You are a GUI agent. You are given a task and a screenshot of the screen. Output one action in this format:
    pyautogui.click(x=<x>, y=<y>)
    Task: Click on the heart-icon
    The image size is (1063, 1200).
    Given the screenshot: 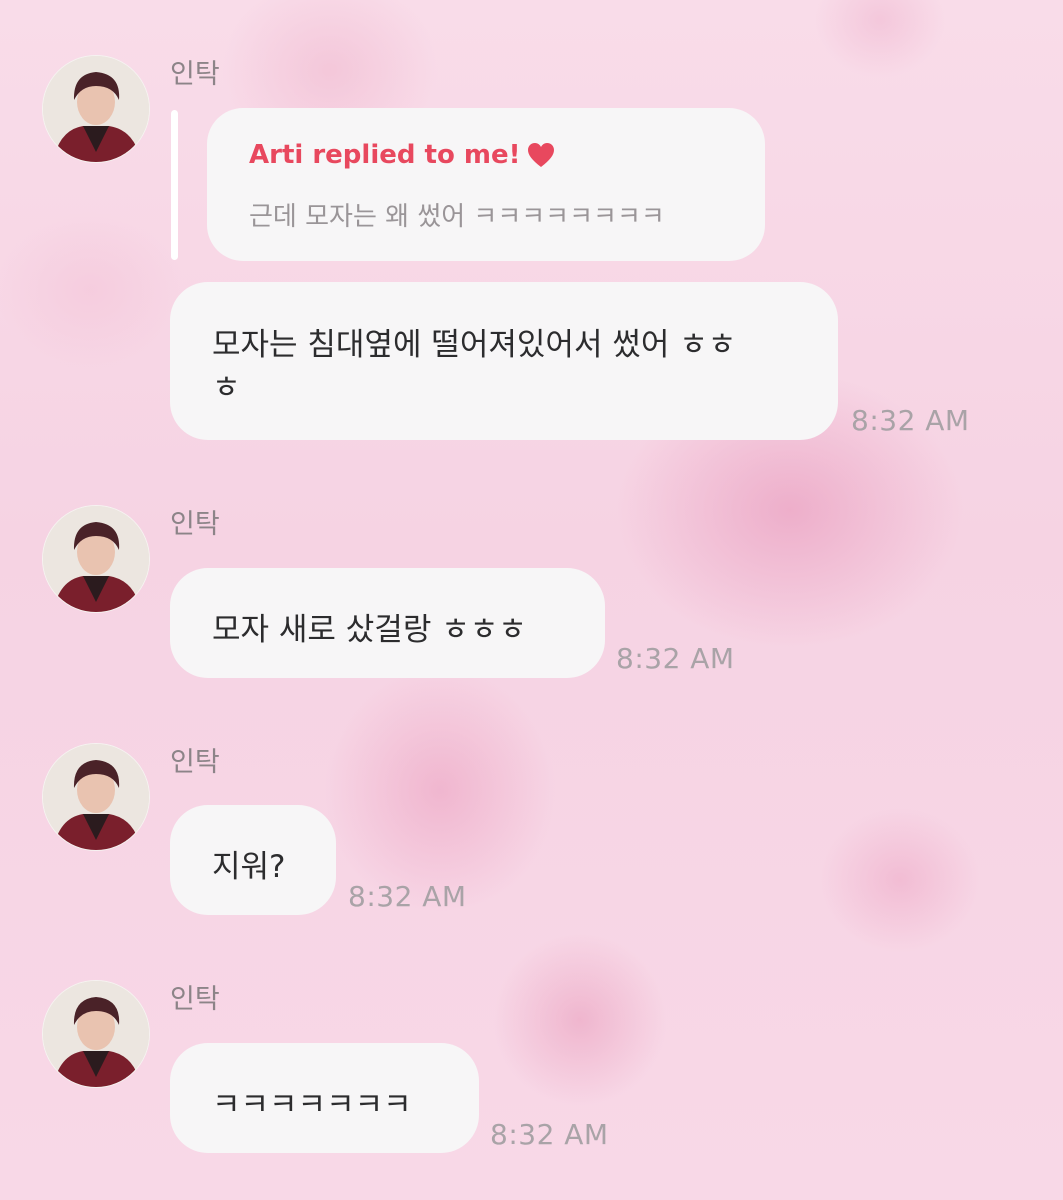 What is the action you would take?
    pyautogui.click(x=541, y=155)
    